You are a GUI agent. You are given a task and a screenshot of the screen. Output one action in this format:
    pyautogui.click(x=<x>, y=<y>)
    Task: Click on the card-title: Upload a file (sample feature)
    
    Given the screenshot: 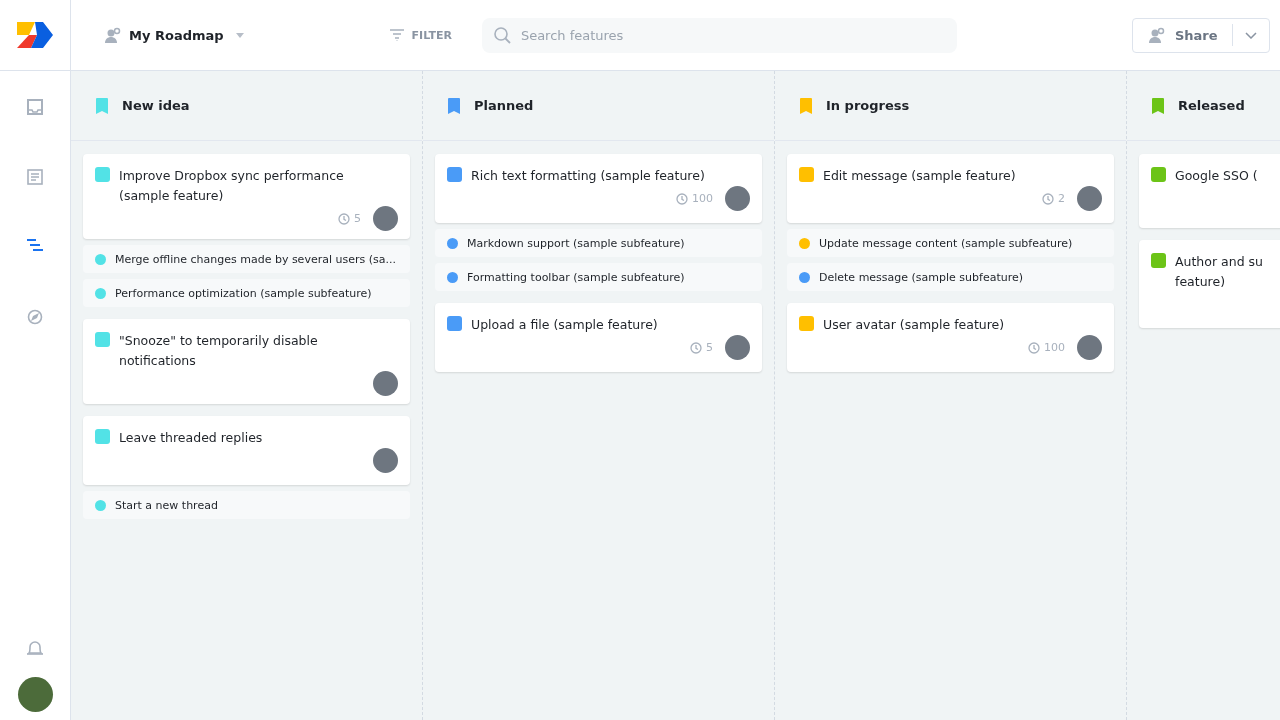 What is the action you would take?
    pyautogui.click(x=565, y=325)
    